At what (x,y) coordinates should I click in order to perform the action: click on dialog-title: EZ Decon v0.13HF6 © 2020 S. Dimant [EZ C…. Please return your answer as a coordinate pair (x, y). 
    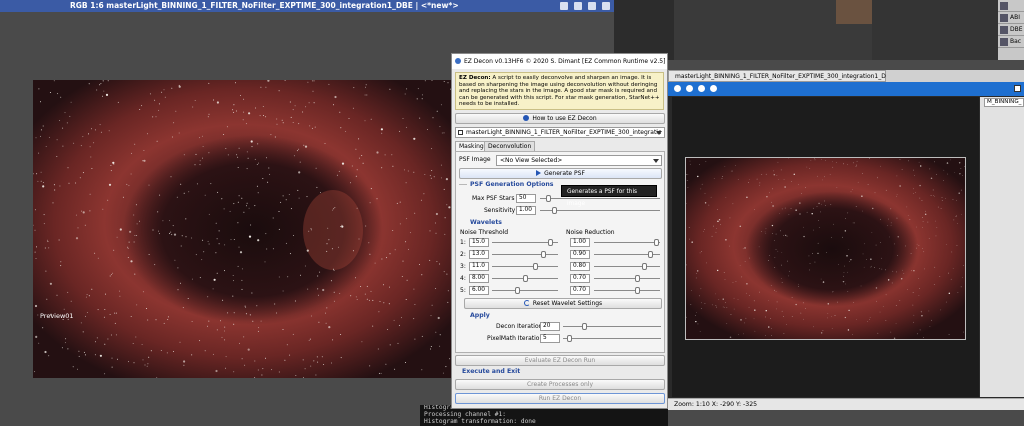
    Looking at the image, I should click on (559, 61).